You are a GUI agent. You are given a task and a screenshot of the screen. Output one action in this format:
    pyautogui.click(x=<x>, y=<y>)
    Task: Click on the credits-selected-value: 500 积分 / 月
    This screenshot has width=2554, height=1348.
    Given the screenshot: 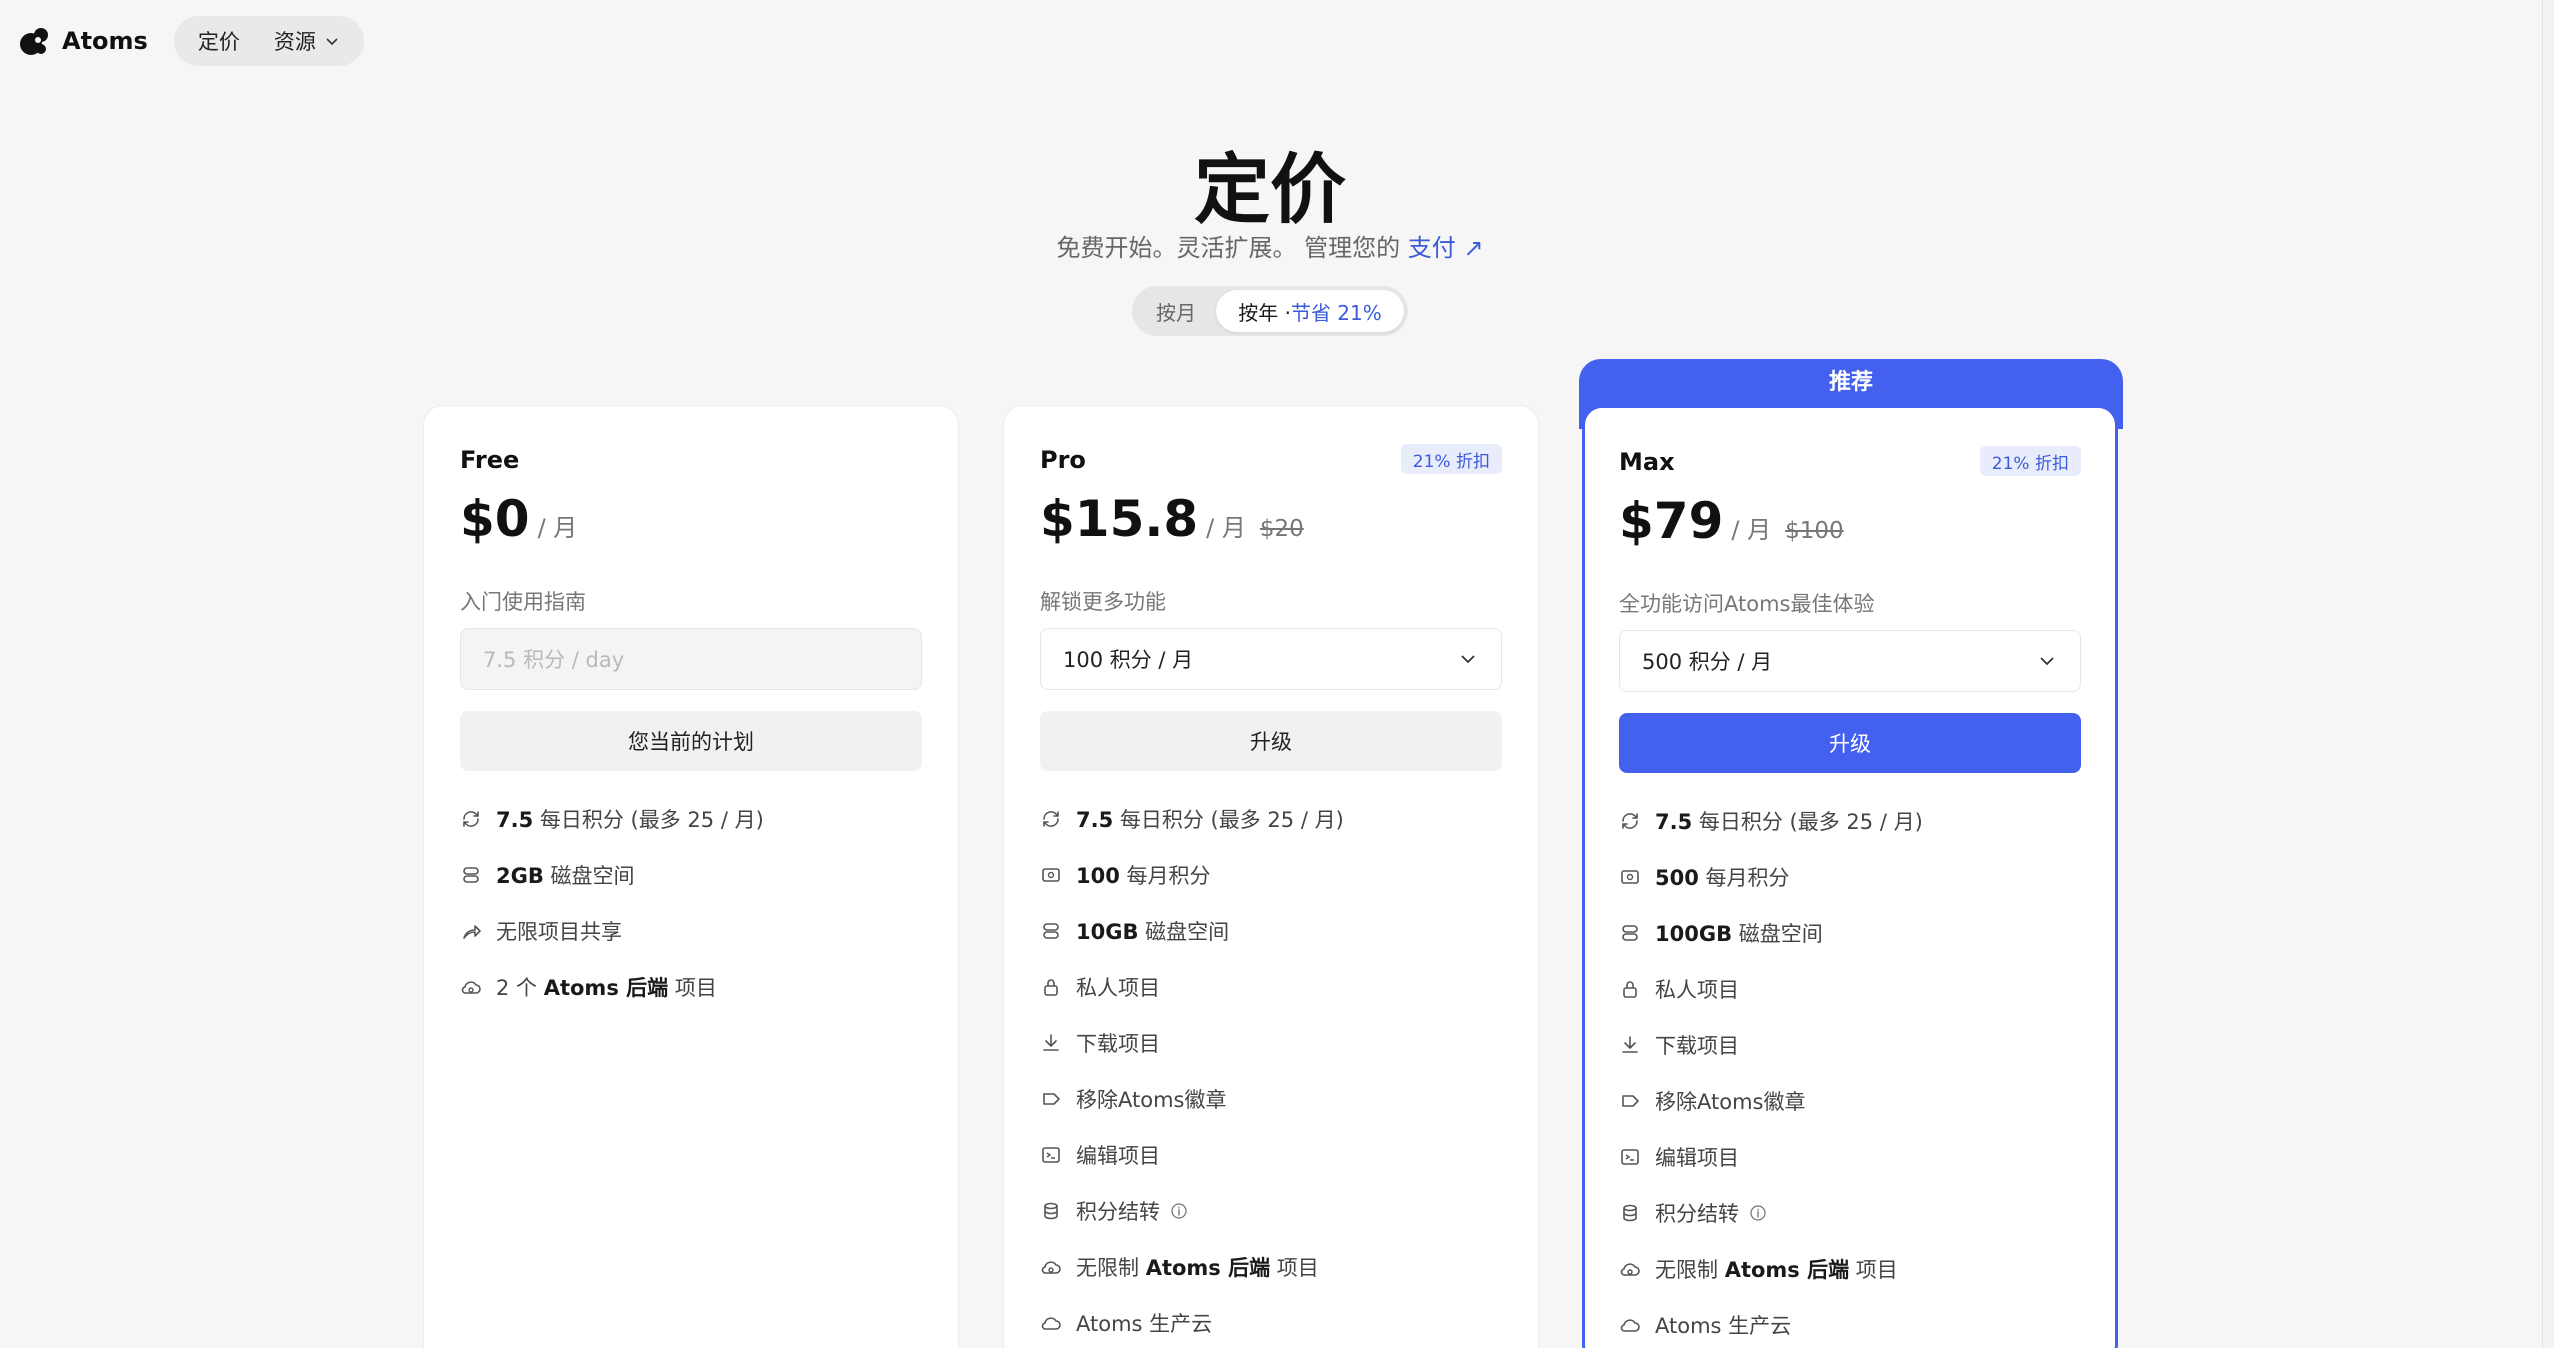 What is the action you would take?
    pyautogui.click(x=1707, y=662)
    